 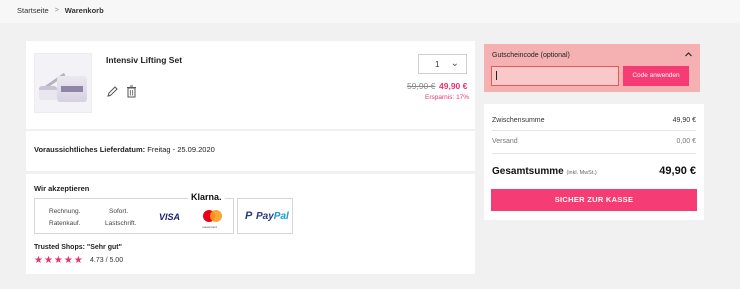 I want to click on paypal-logo: P PayPal, so click(x=265, y=216).